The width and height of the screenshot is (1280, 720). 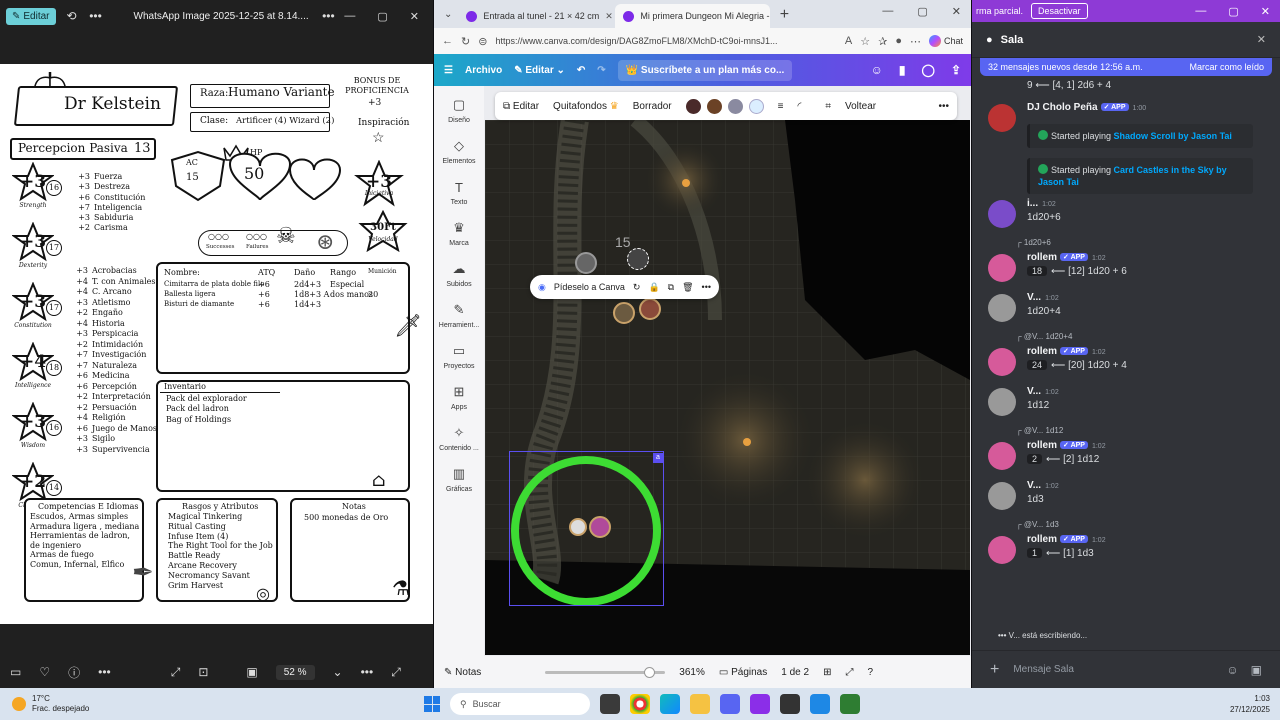 I want to click on sidebar-item: ▥ Gráficas, so click(x=459, y=479).